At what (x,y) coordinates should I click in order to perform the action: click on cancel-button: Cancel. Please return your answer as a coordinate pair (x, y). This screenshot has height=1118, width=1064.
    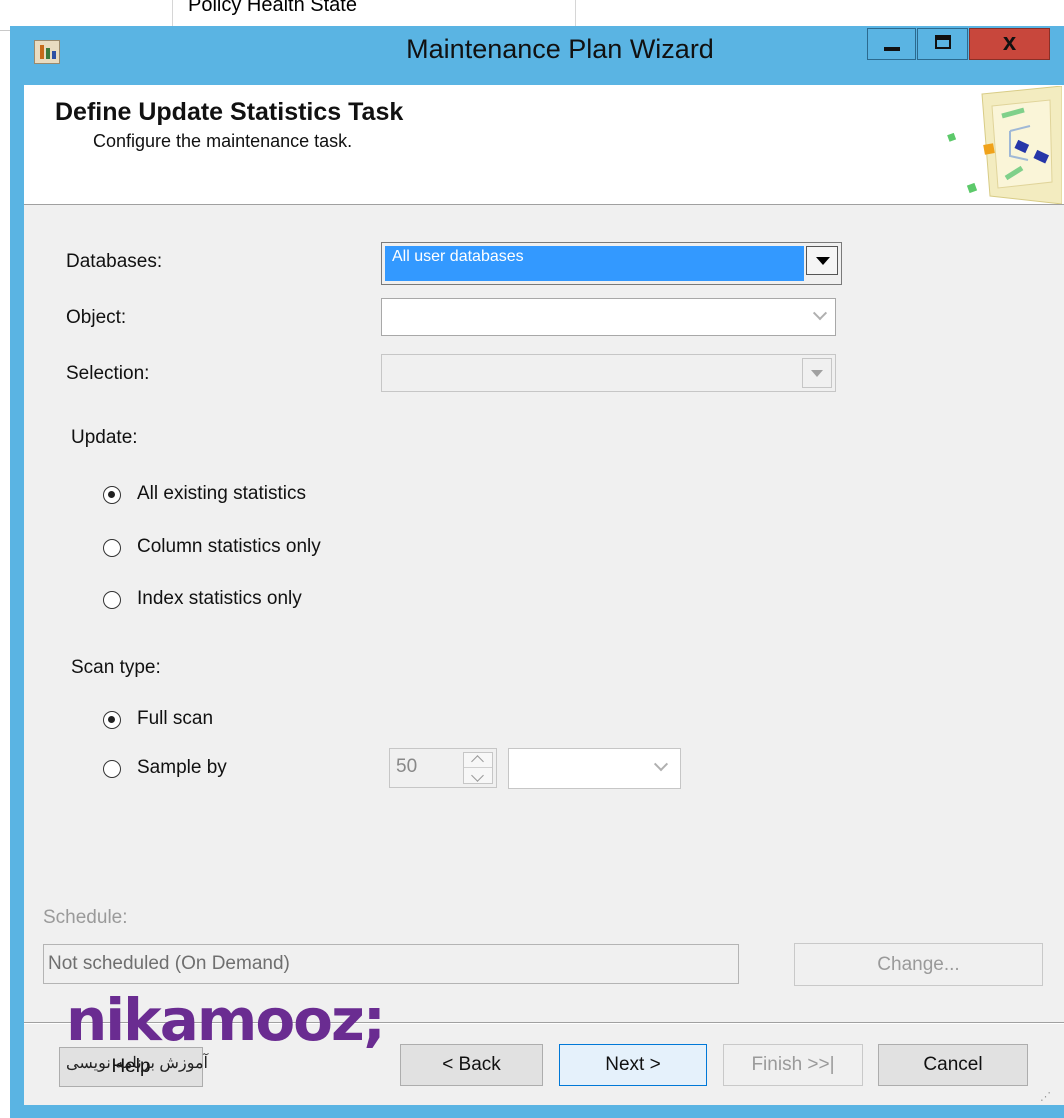
    Looking at the image, I should click on (953, 1065).